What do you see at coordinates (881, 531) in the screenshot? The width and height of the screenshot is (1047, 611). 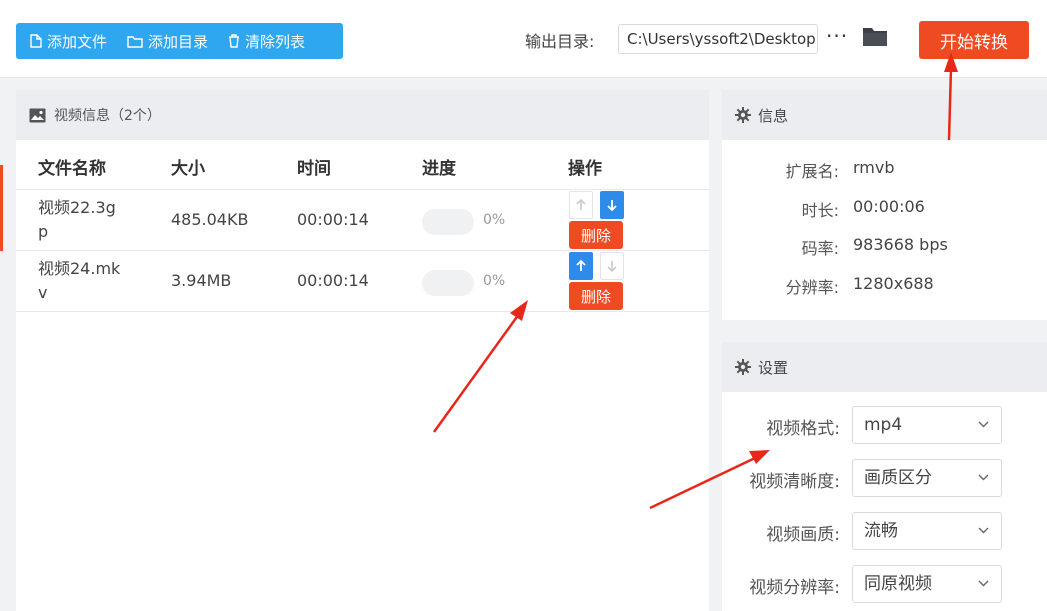 I see `select-value: 流畅` at bounding box center [881, 531].